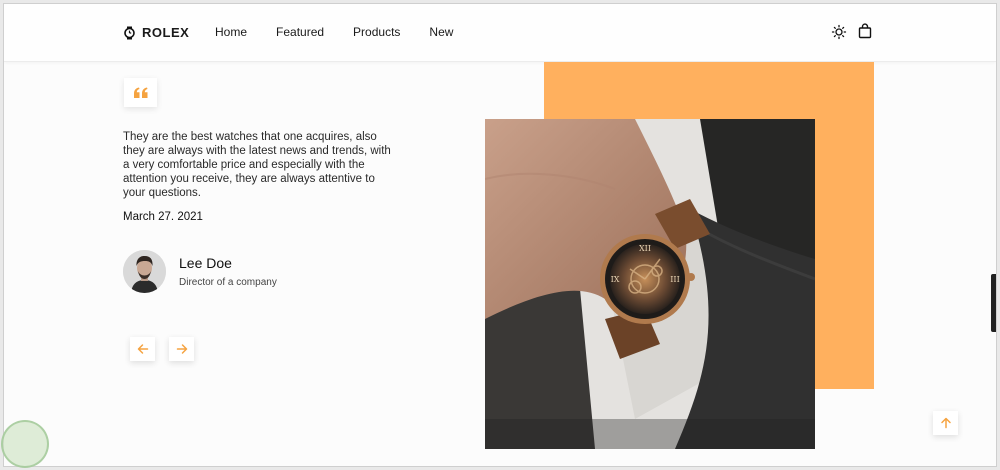  What do you see at coordinates (674, 279) in the screenshot?
I see `svg-text: III` at bounding box center [674, 279].